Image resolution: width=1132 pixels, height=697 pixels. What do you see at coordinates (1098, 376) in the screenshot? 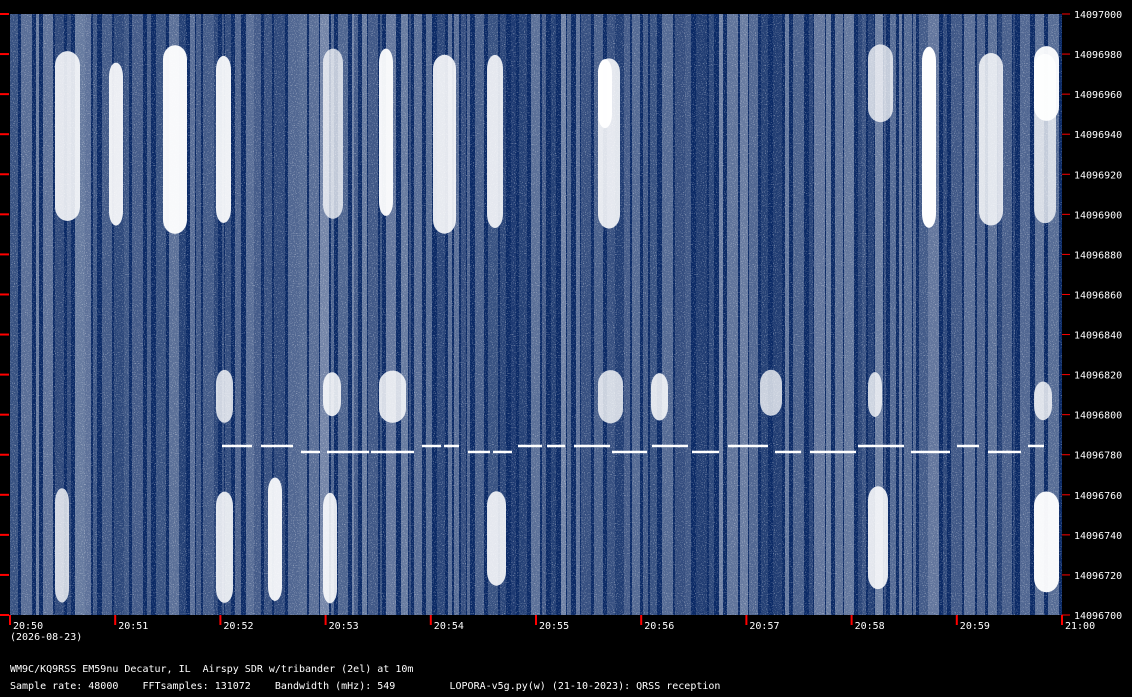
I see `y-tick-label: 14096820` at bounding box center [1098, 376].